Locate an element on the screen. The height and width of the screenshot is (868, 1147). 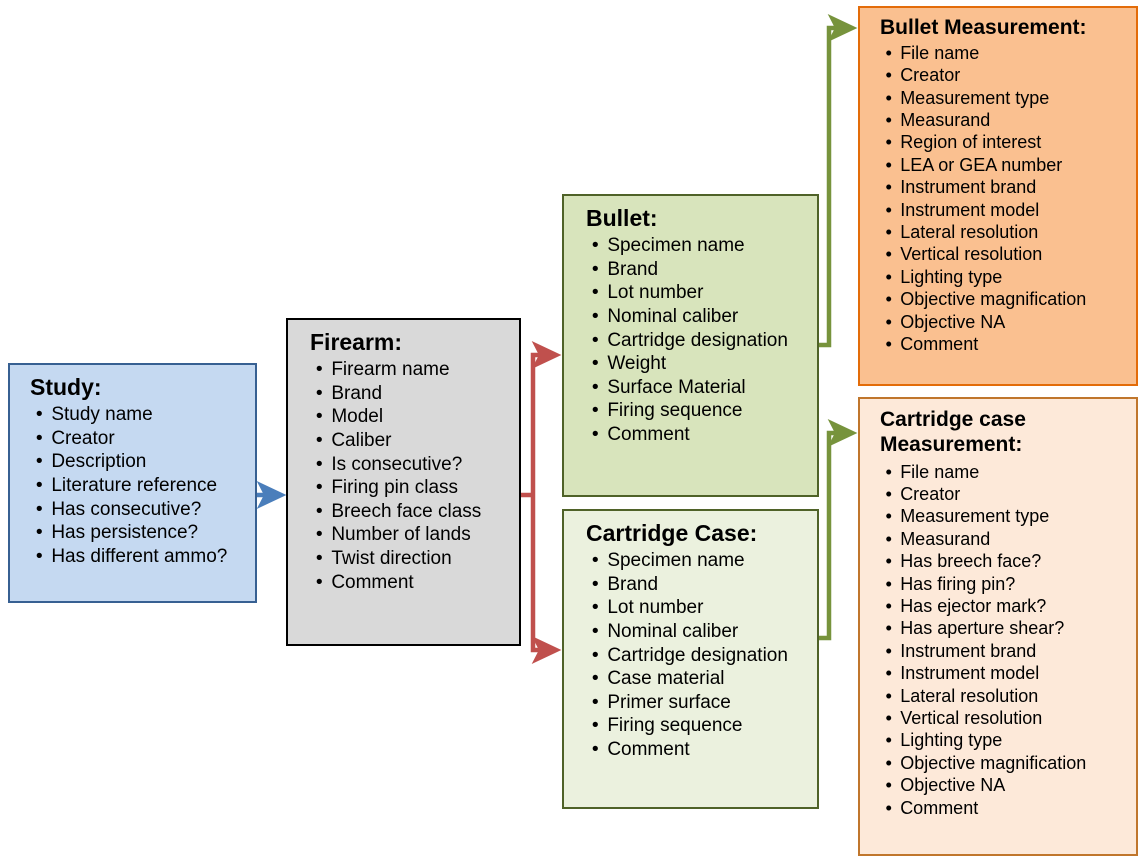
cartridge-case-field: Specimen name is located at coordinates (701, 561).